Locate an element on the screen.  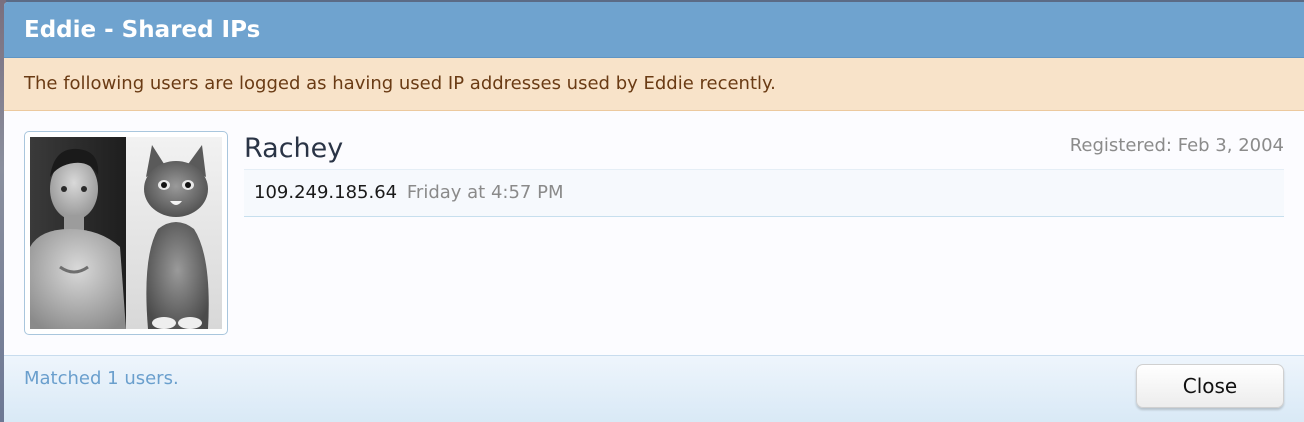
username-link: Rachey is located at coordinates (293, 149).